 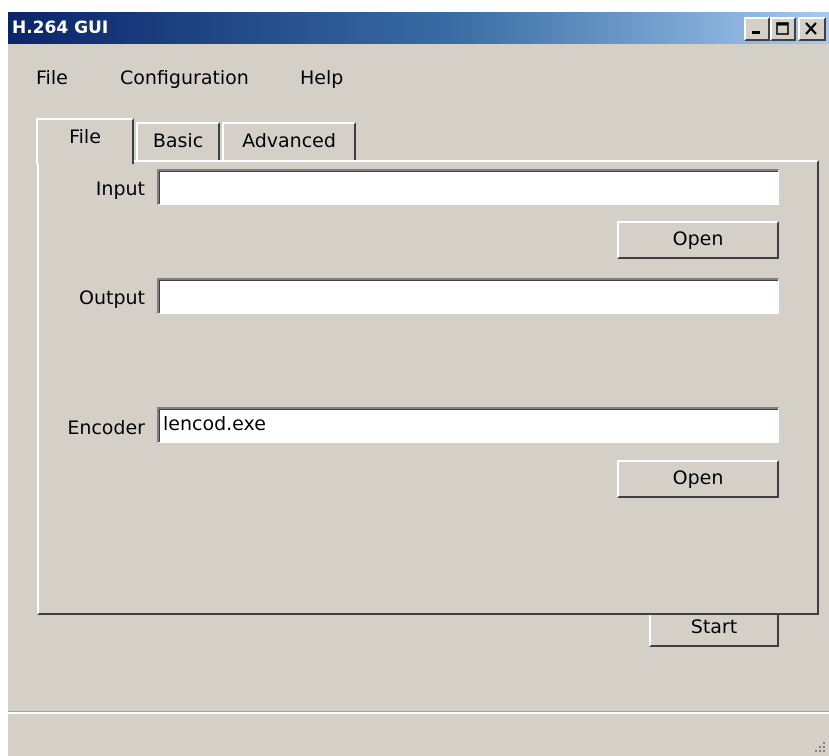 What do you see at coordinates (60, 28) in the screenshot?
I see `window-title: H.264 GUI` at bounding box center [60, 28].